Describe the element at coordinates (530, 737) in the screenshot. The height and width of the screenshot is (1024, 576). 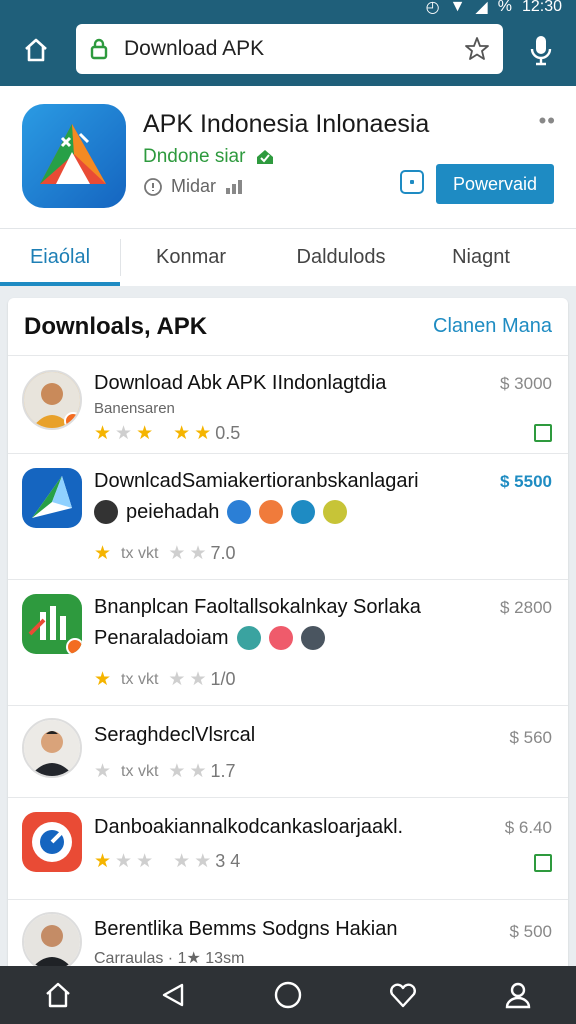
I see `item-price: $ 560` at that location.